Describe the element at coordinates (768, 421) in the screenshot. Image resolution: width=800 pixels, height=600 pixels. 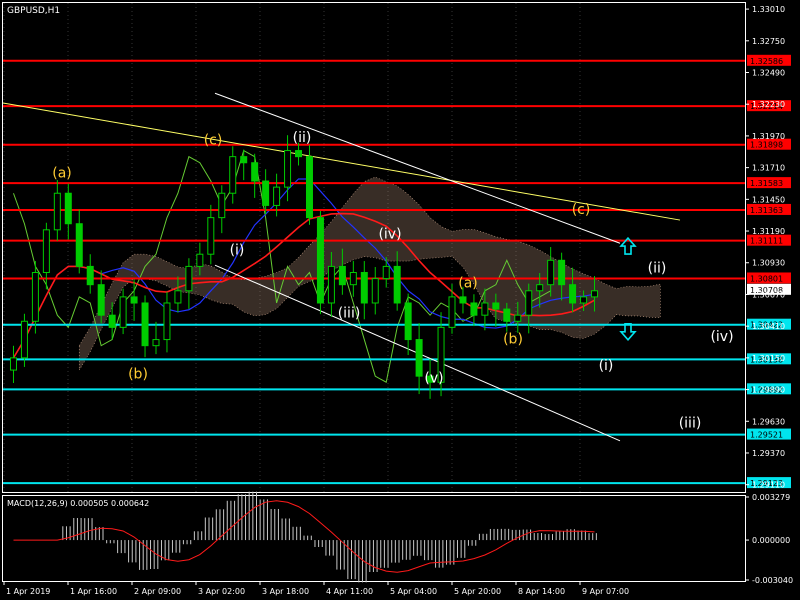
I see `price-tick-label: 1.29630` at that location.